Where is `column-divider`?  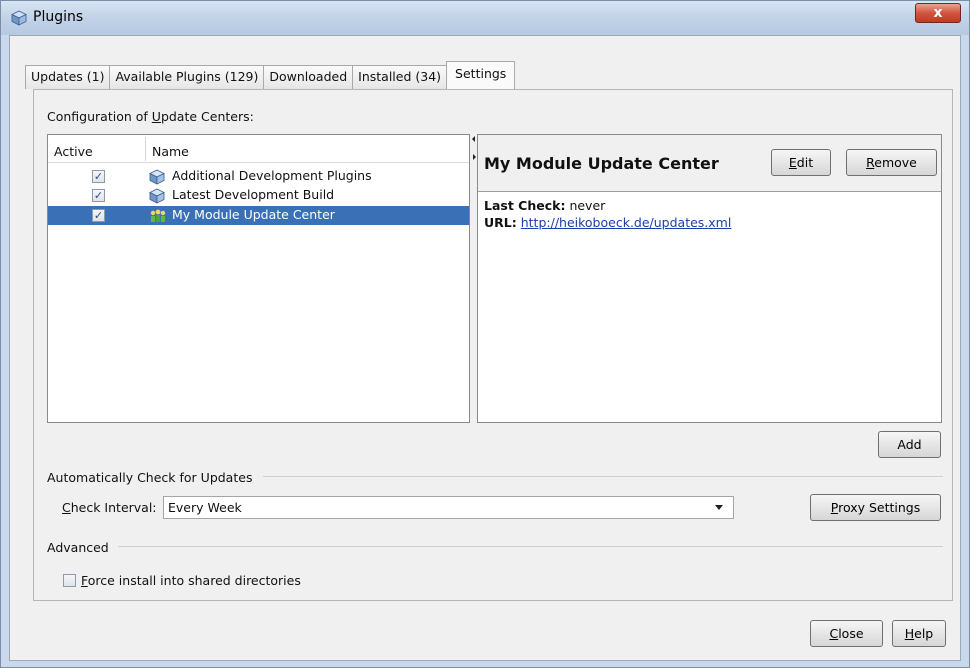 column-divider is located at coordinates (145, 149).